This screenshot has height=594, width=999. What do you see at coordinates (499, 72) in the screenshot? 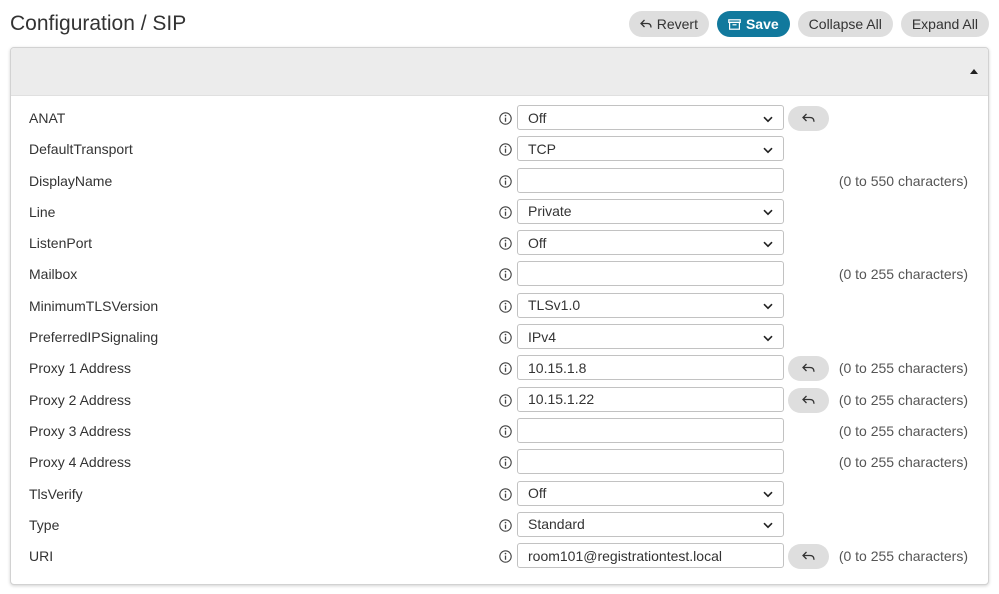
I see `panel-header` at bounding box center [499, 72].